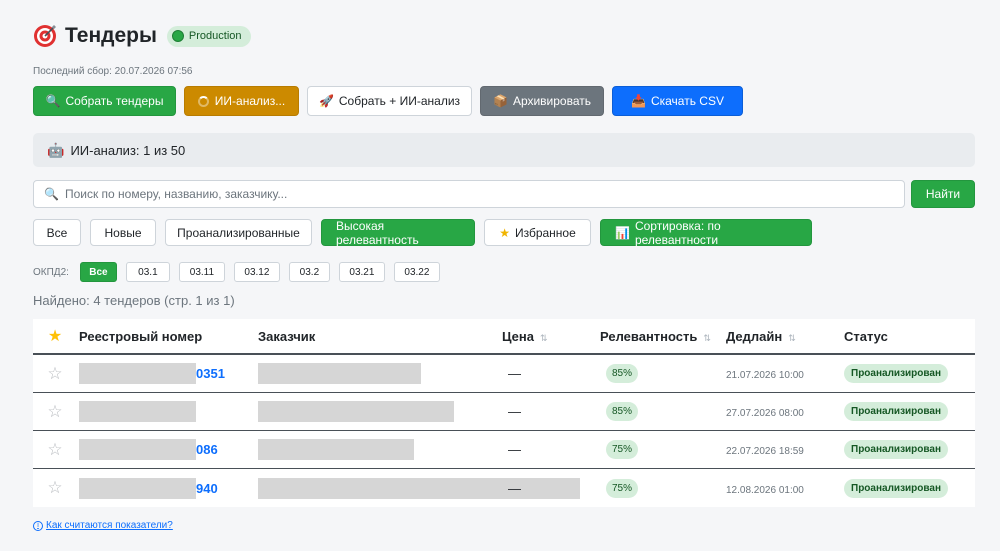 The width and height of the screenshot is (1000, 551). Describe the element at coordinates (147, 272) in the screenshot. I see `okpd-chip: 03.1` at that location.